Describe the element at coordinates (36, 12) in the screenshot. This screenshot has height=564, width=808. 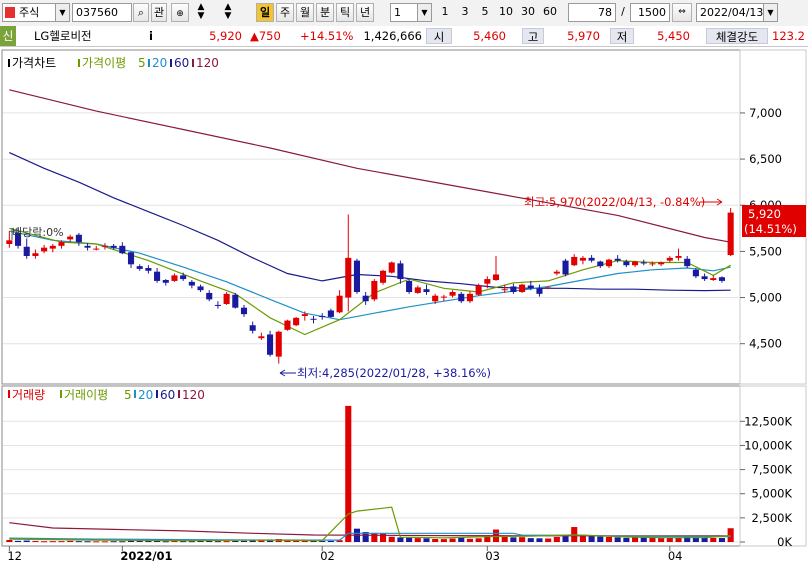
I see `market-select: 주식 ▼` at that location.